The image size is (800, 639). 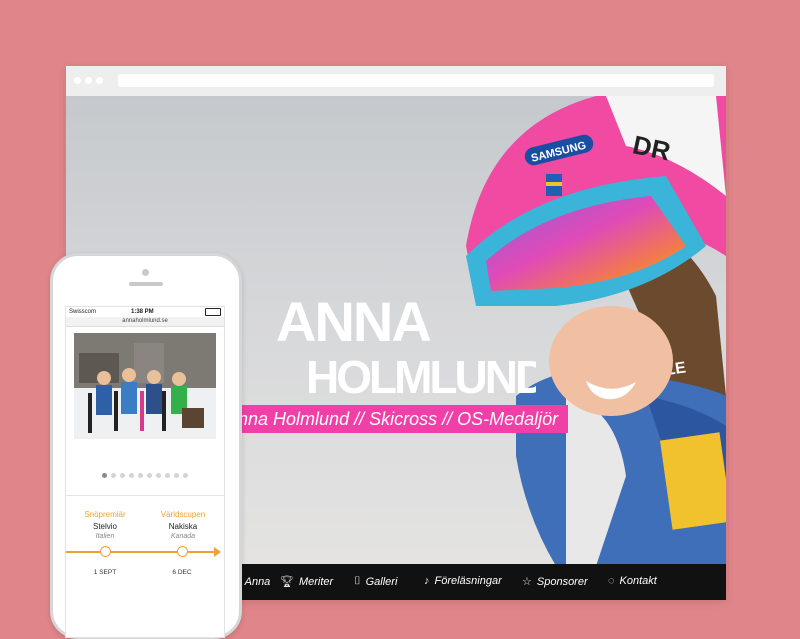 I want to click on nav-label: Sponsorer, so click(x=562, y=581).